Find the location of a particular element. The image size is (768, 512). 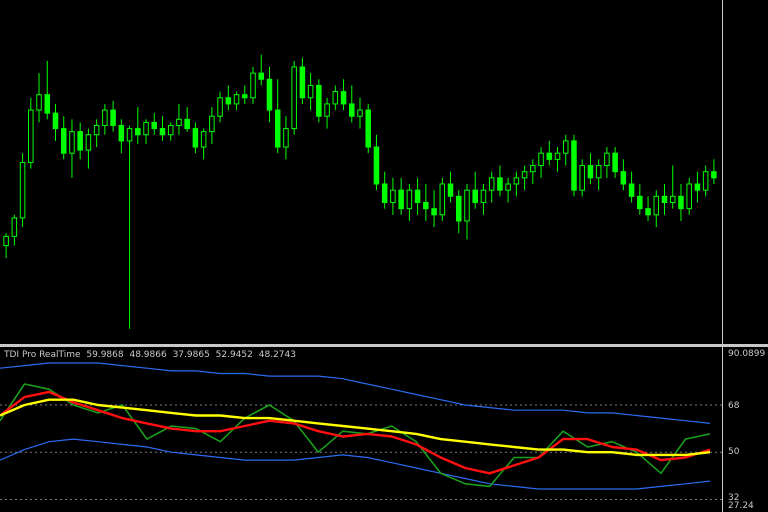

lower-volatility-band is located at coordinates (355, 464).